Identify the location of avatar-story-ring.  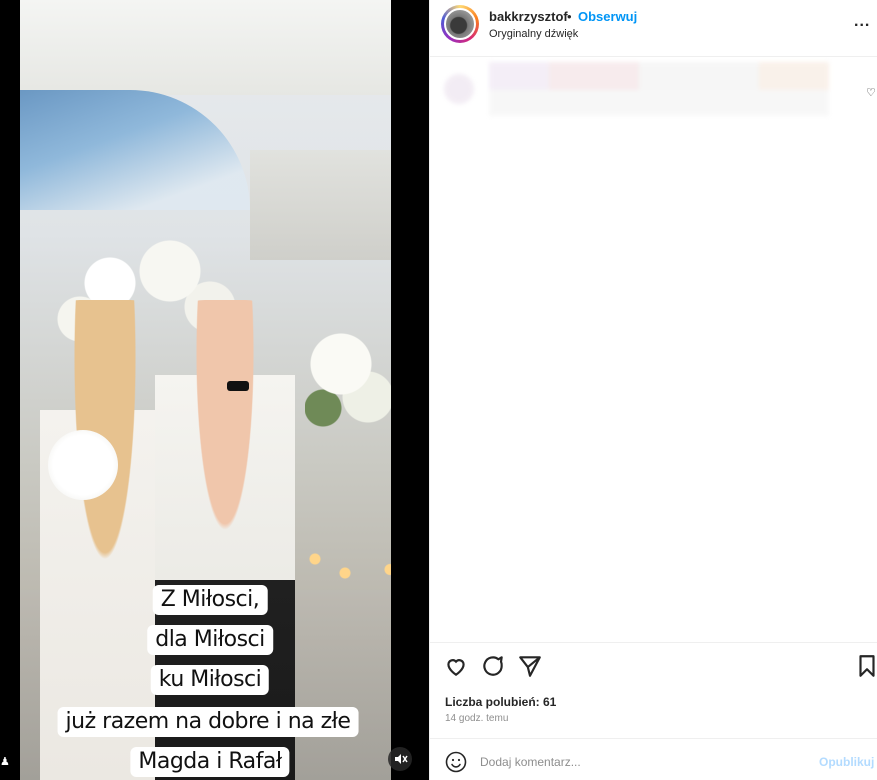
(460, 24).